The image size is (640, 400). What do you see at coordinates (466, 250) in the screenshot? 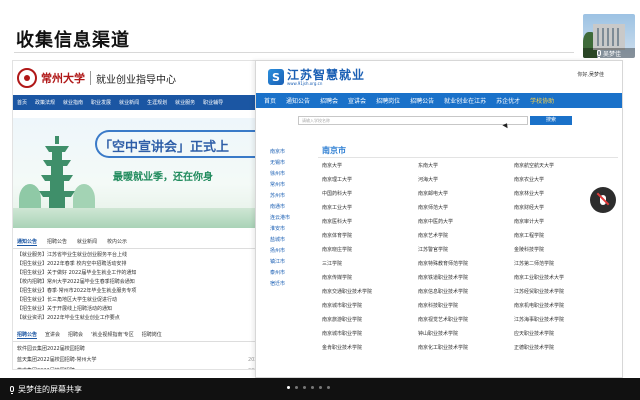
I see `school-link: 江苏警官学院` at bounding box center [466, 250].